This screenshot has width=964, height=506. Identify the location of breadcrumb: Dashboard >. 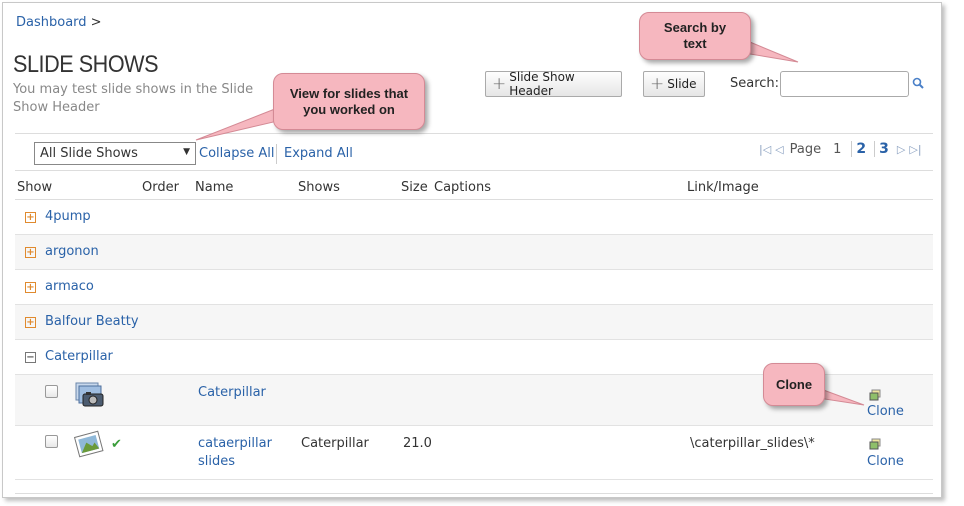
(59, 22).